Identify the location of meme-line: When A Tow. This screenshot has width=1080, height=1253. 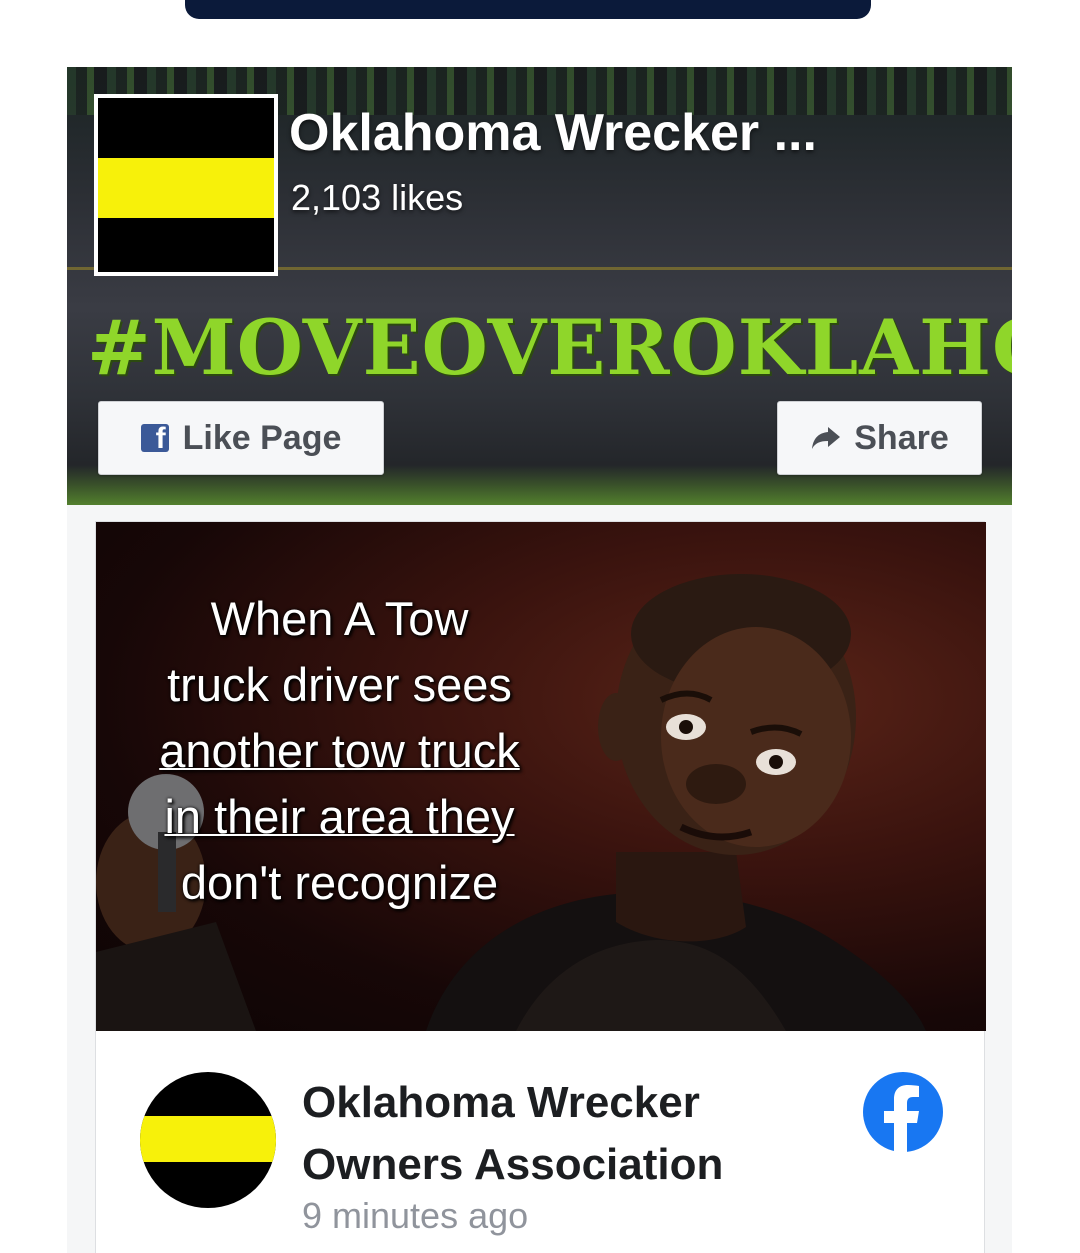
(339, 618).